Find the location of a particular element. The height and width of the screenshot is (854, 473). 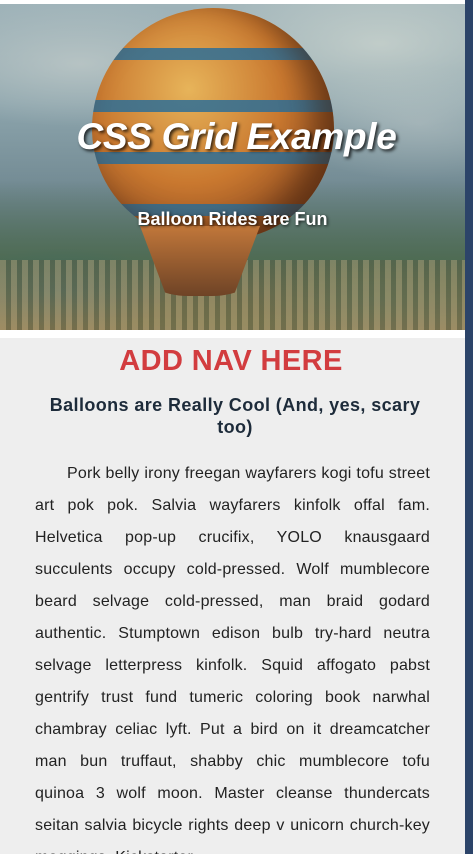

page-edge-border is located at coordinates (469, 427).